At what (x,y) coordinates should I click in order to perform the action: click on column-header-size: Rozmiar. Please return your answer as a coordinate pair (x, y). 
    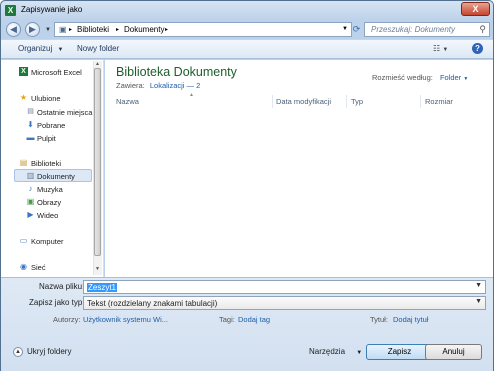
    Looking at the image, I should click on (439, 101).